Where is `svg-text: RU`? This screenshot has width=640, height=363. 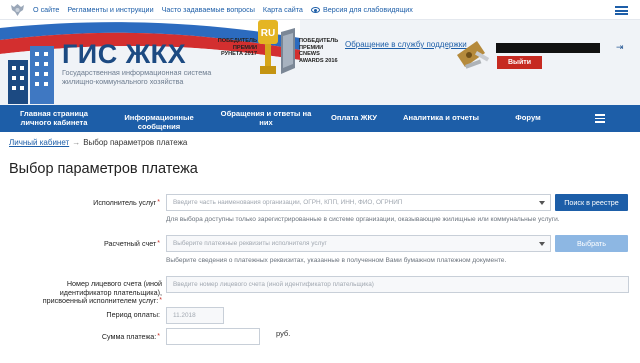 svg-text: RU is located at coordinates (268, 33).